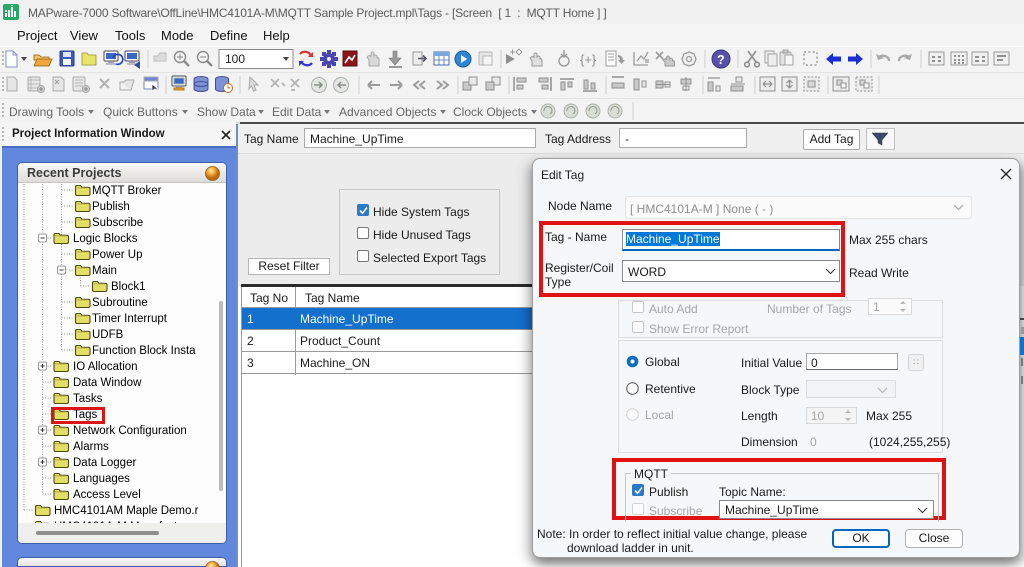 Image resolution: width=1024 pixels, height=567 pixels. I want to click on svg-text: Languages, so click(101, 479).